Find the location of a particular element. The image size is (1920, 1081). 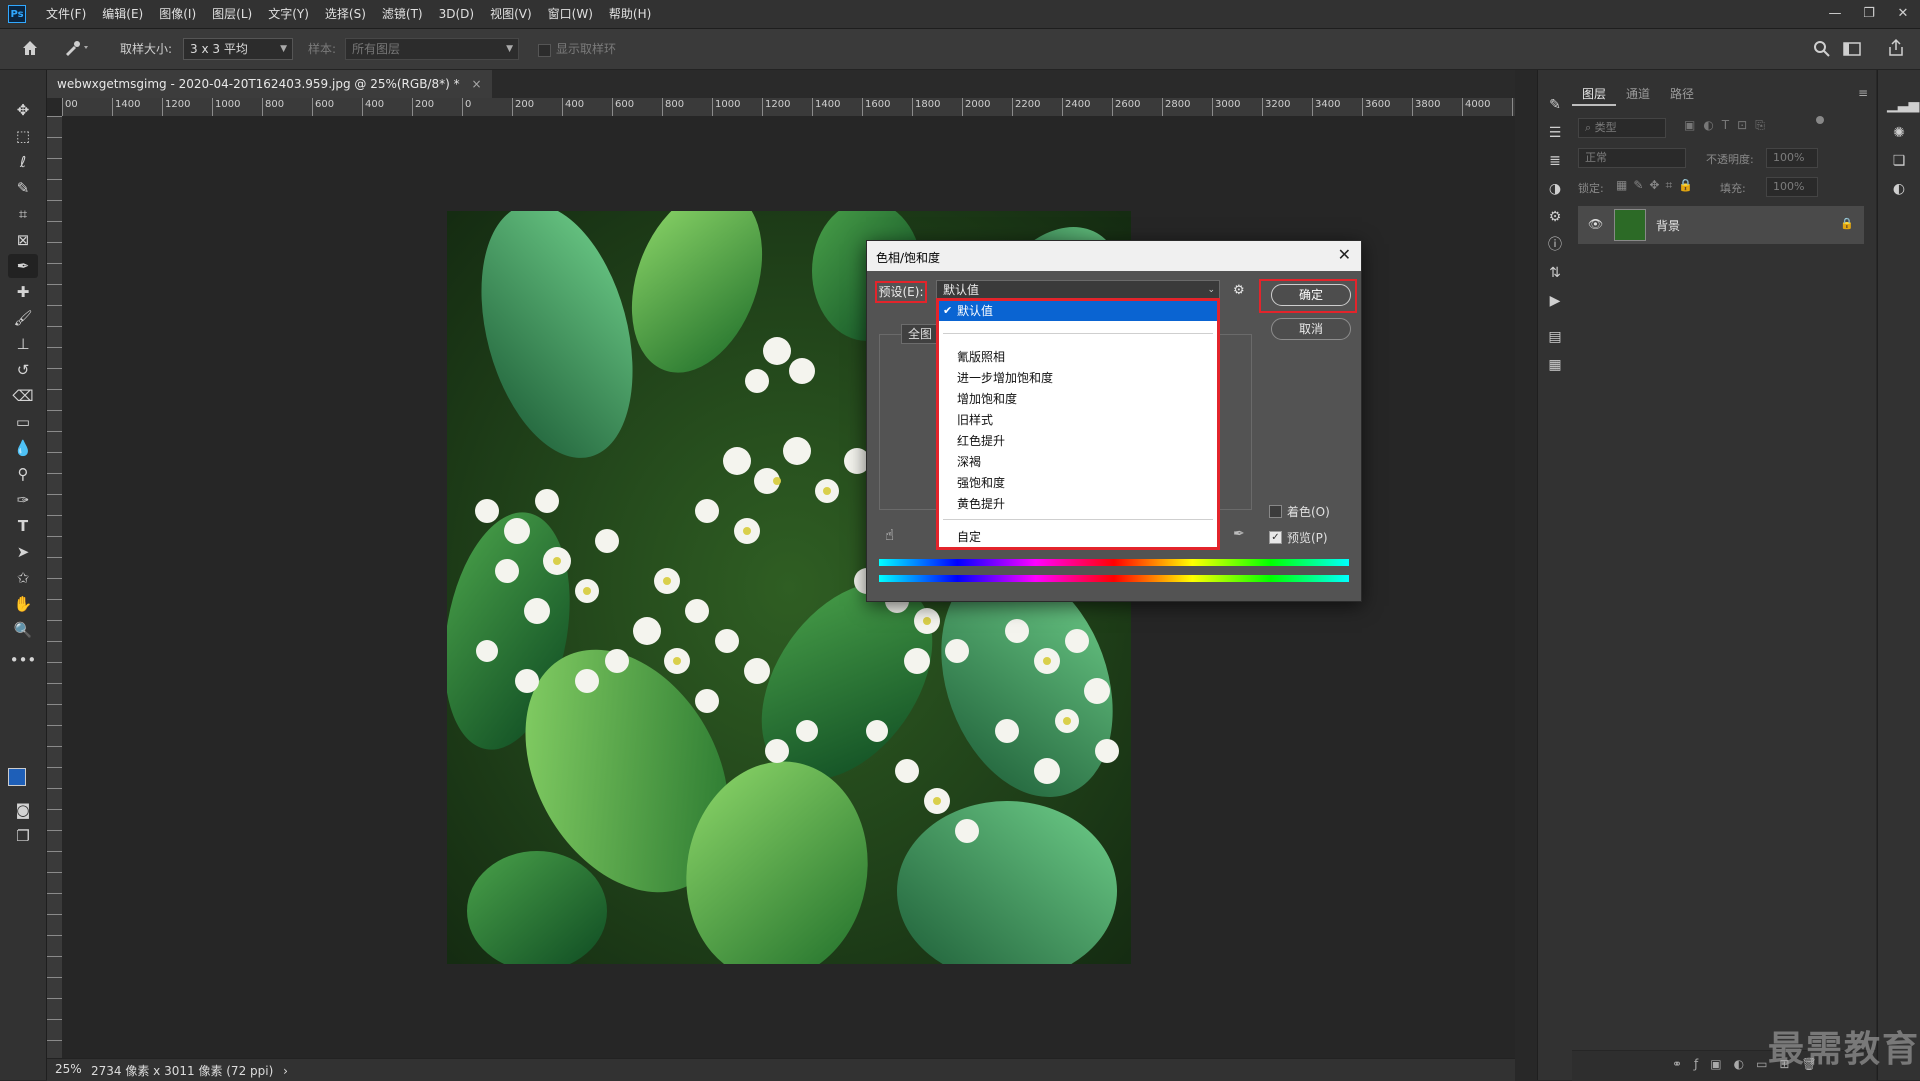

navigator-icon: ✺ is located at coordinates (1899, 133).